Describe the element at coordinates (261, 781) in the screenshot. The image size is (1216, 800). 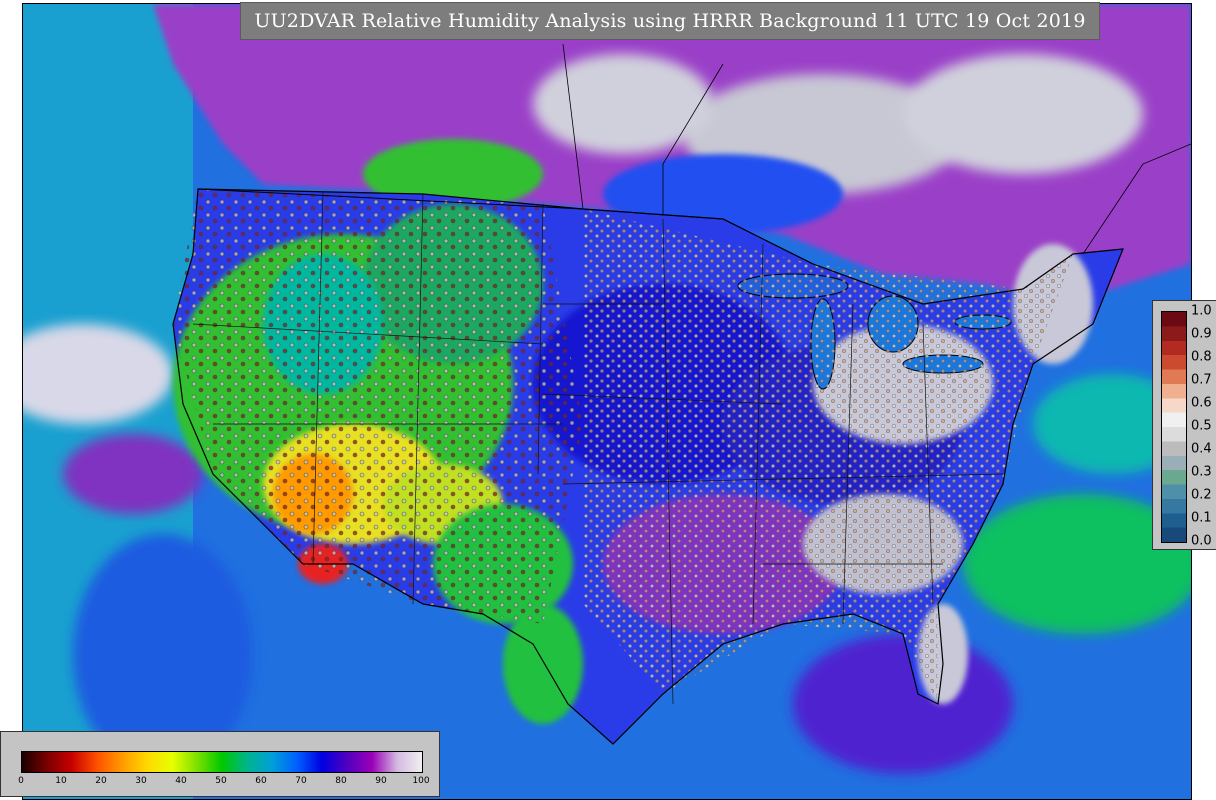
I see `humidity-tick-label: 60` at that location.